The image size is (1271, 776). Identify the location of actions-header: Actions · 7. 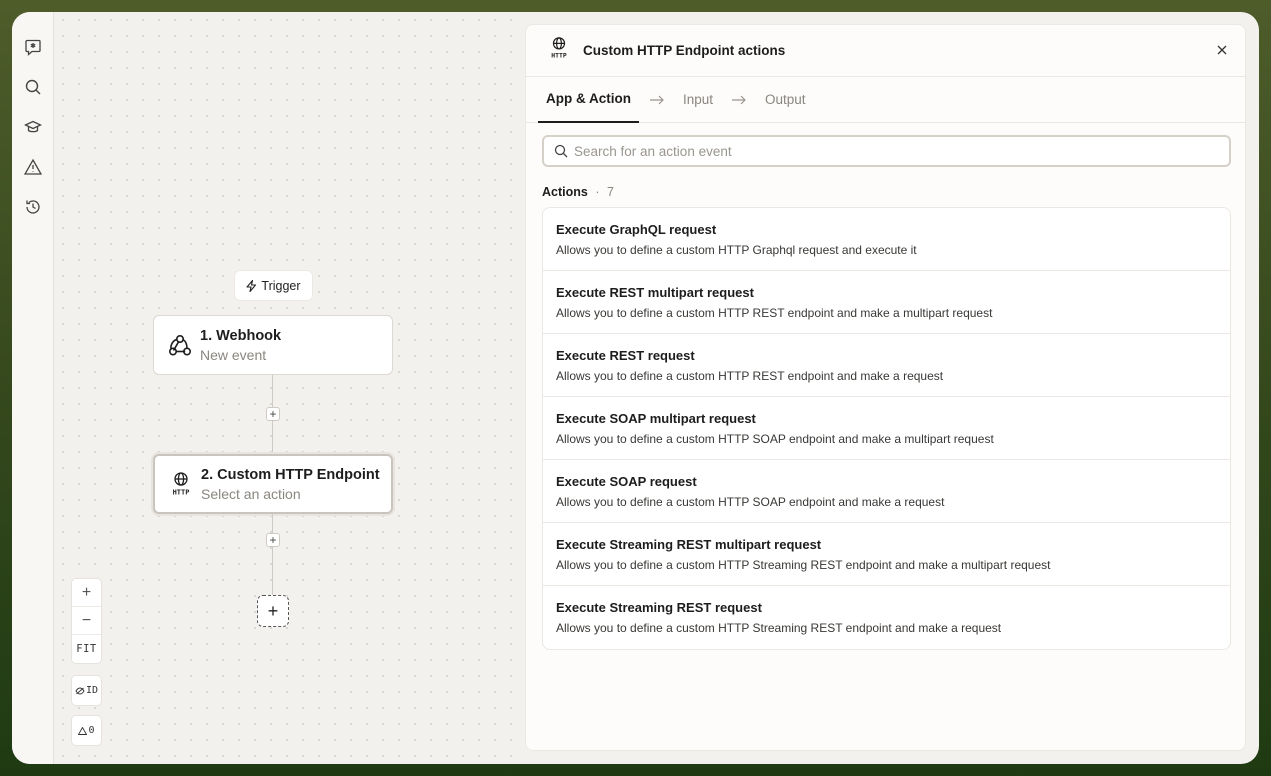
(578, 192).